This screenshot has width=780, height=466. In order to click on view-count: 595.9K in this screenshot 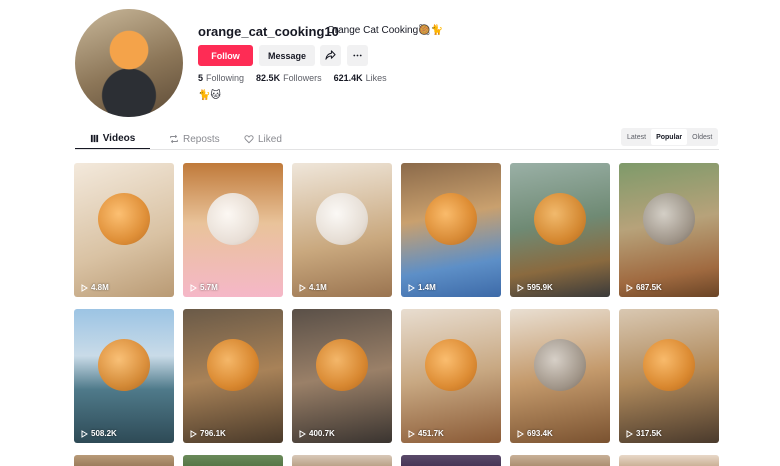, I will do `click(535, 287)`.